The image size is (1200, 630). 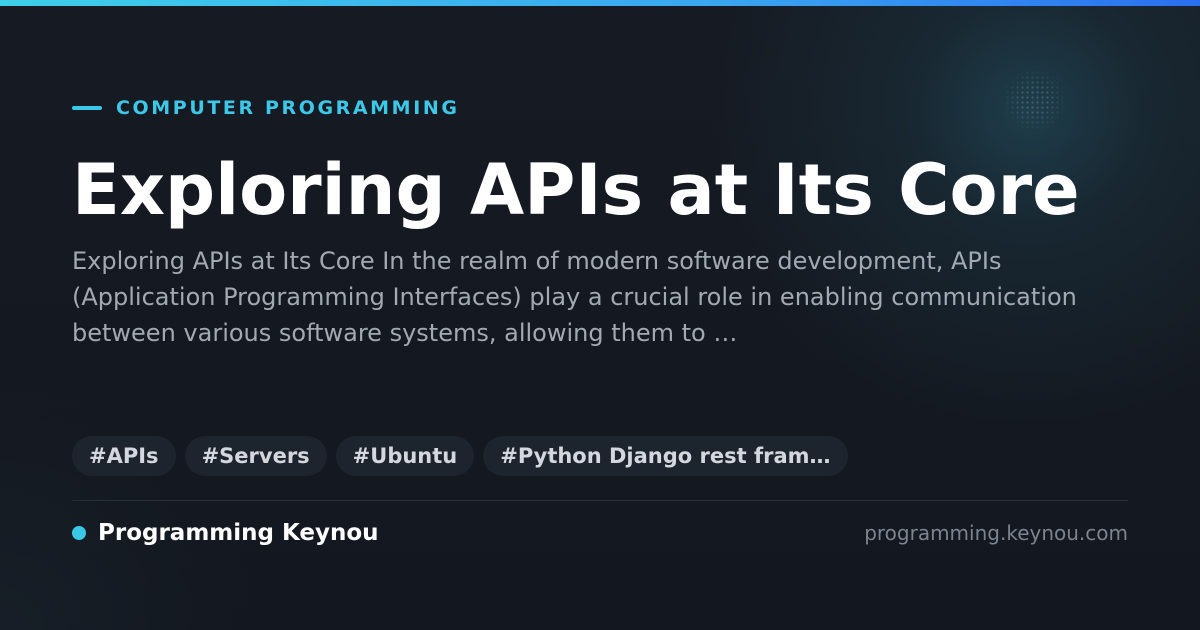 What do you see at coordinates (600, 3) in the screenshot?
I see `accent-top-bar` at bounding box center [600, 3].